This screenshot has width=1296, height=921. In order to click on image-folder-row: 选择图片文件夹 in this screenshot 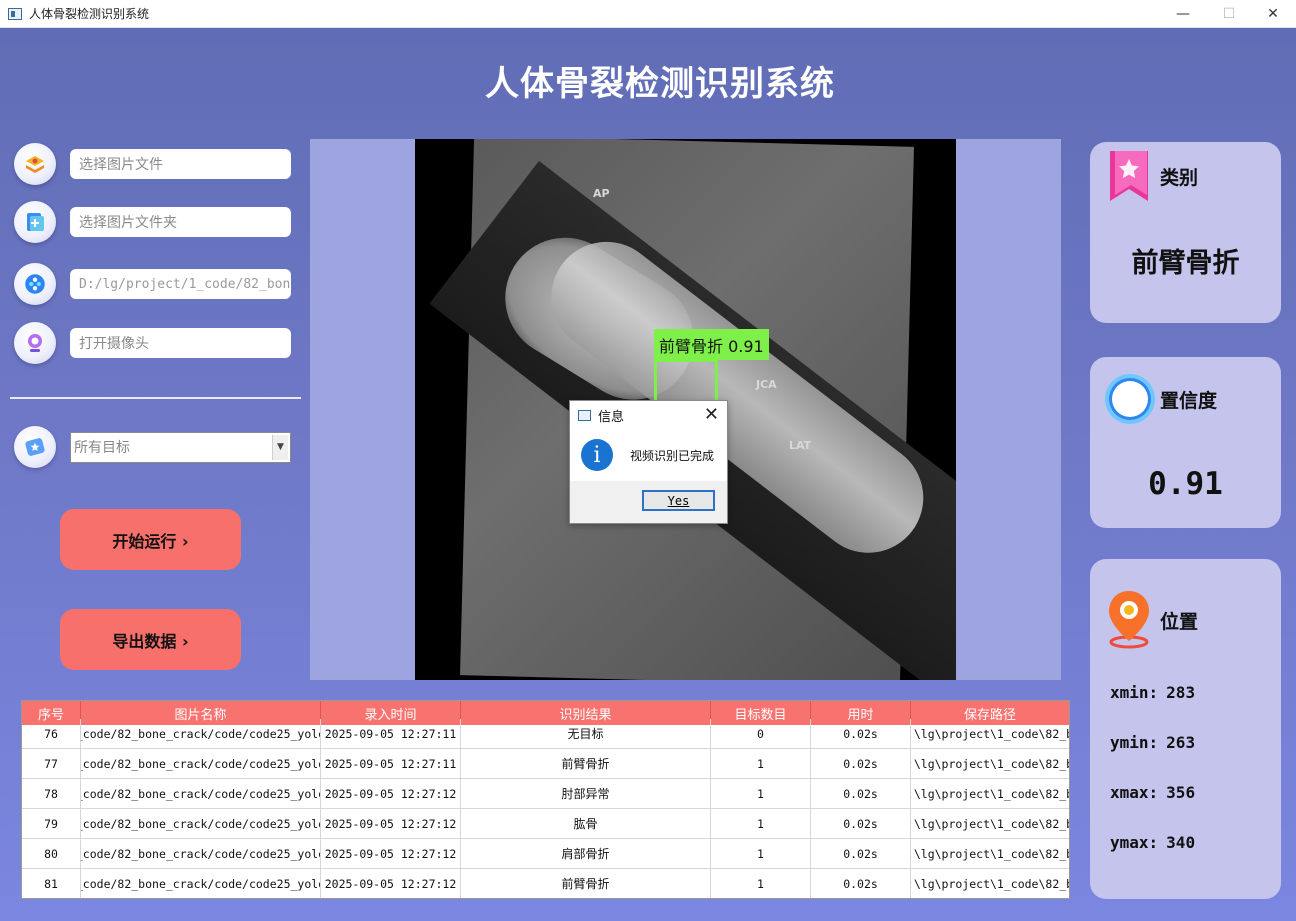, I will do `click(152, 222)`.